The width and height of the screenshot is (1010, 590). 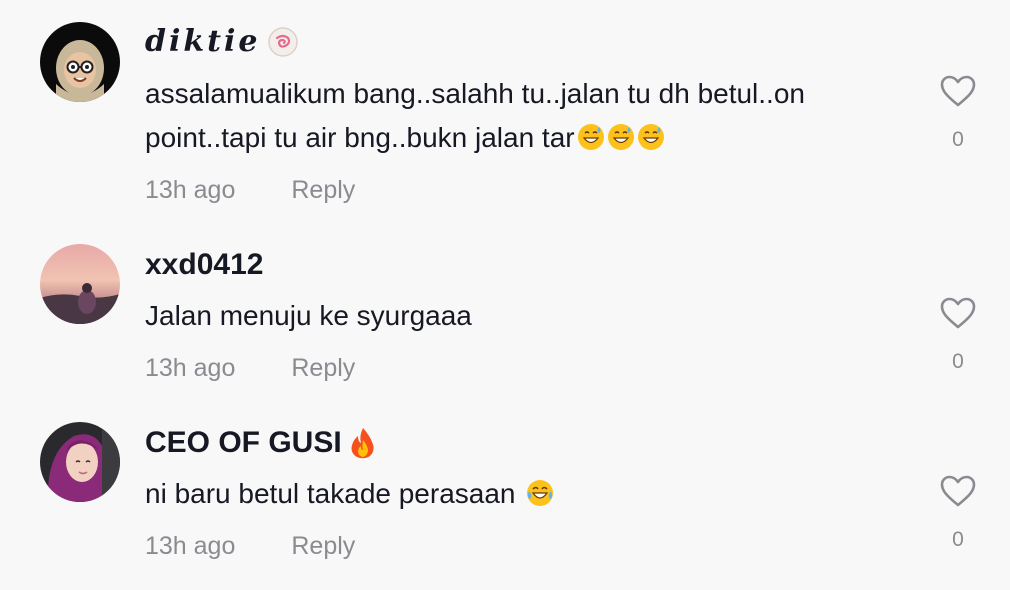 I want to click on avatar, so click(x=80, y=462).